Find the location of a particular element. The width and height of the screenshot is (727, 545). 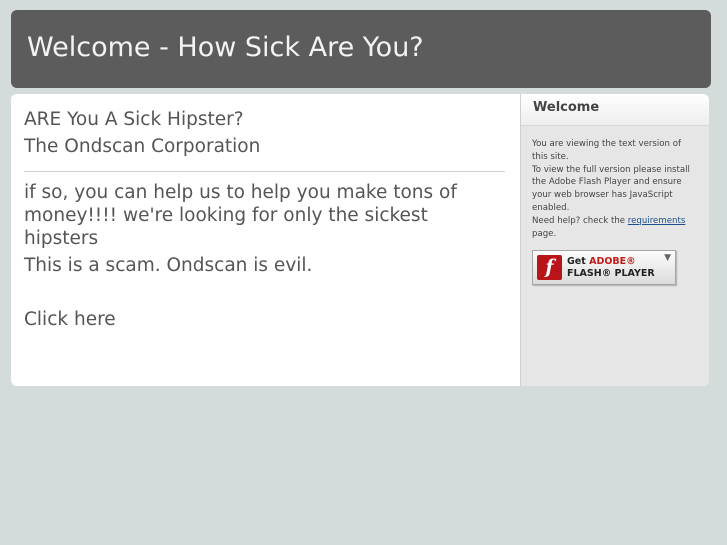

get-text: Get is located at coordinates (578, 261).